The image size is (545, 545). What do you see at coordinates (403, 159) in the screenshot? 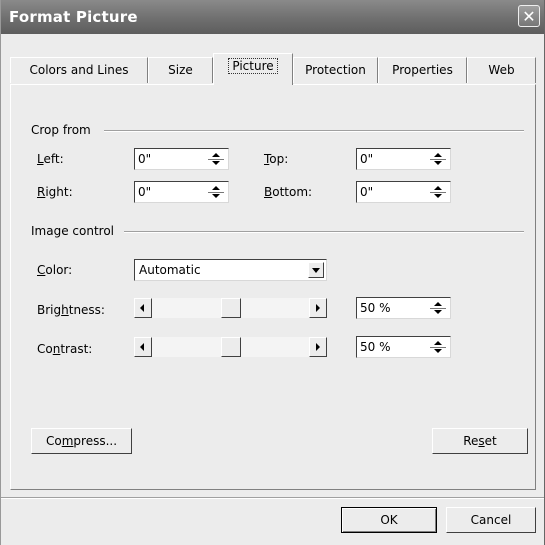
I see `crop-top-spinner: 0"` at bounding box center [403, 159].